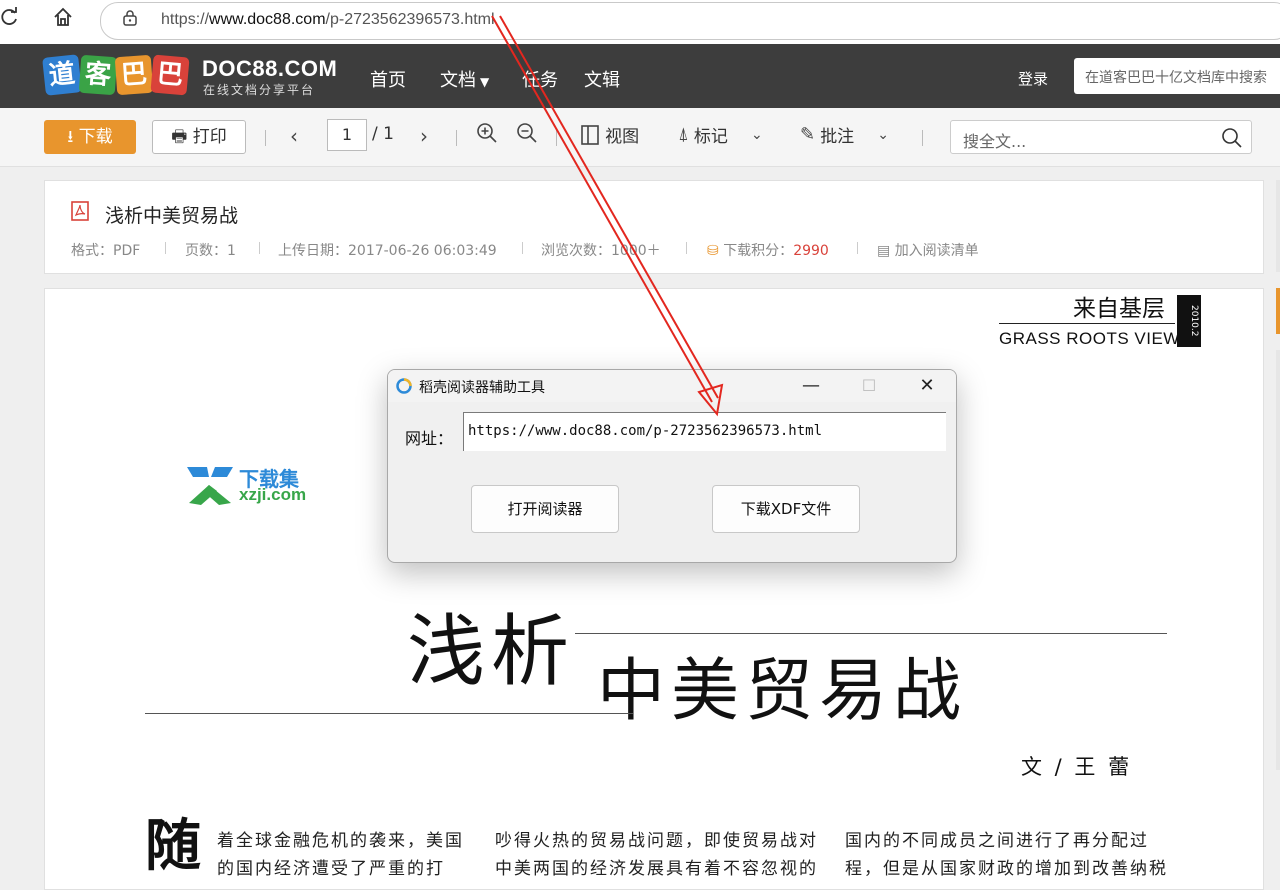 This screenshot has width=1280, height=890. What do you see at coordinates (811, 251) in the screenshot?
I see `points-value: 2990` at bounding box center [811, 251].